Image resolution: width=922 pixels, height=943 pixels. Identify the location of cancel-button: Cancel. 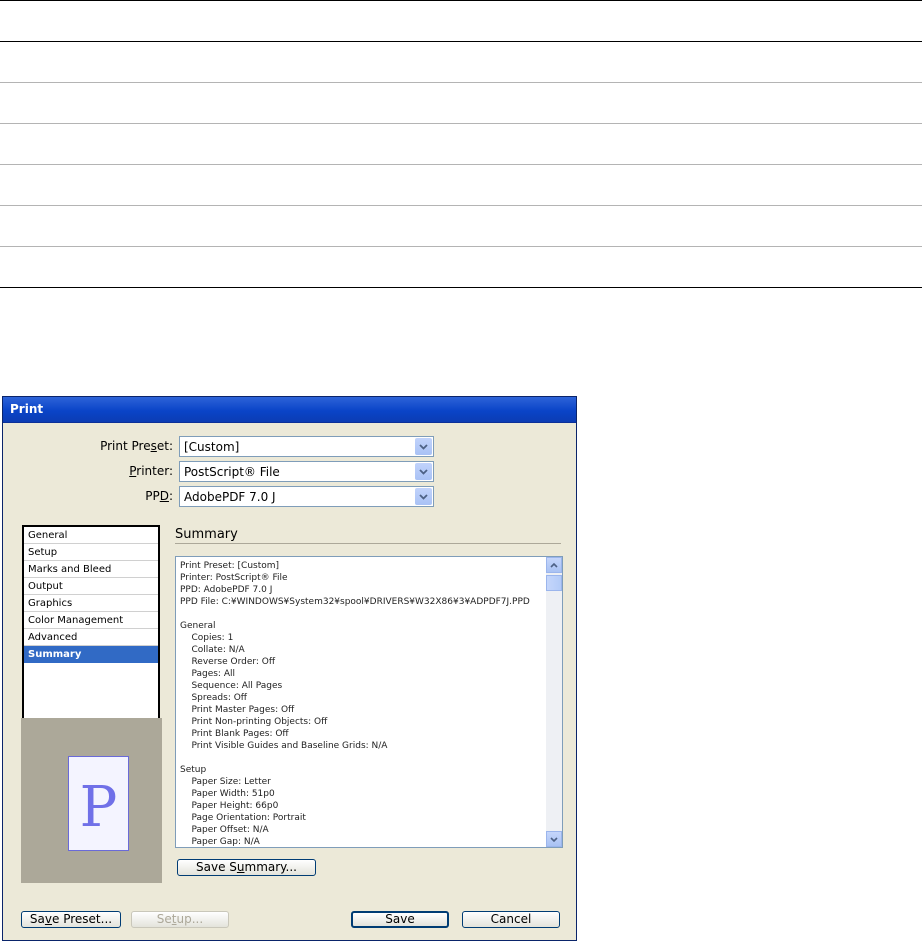
(511, 919).